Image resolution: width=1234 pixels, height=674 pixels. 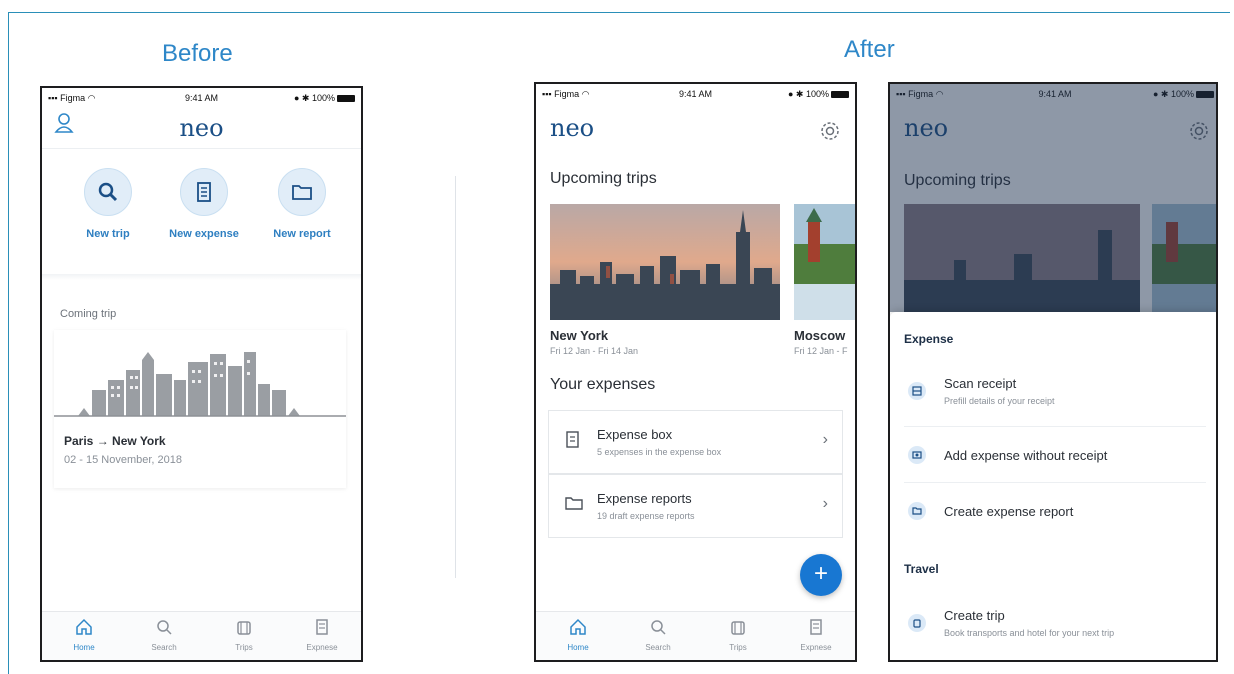 What do you see at coordinates (123, 460) in the screenshot?
I see `trip-dates: 02 - 15 November, 2018` at bounding box center [123, 460].